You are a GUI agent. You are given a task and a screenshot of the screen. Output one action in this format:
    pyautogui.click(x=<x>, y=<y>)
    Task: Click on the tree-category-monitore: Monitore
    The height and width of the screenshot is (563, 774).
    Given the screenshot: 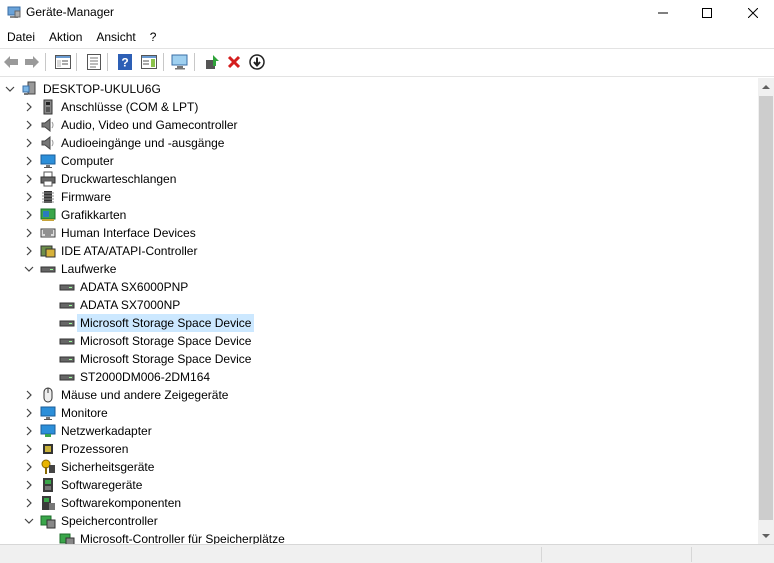 What is the action you would take?
    pyautogui.click(x=55, y=413)
    